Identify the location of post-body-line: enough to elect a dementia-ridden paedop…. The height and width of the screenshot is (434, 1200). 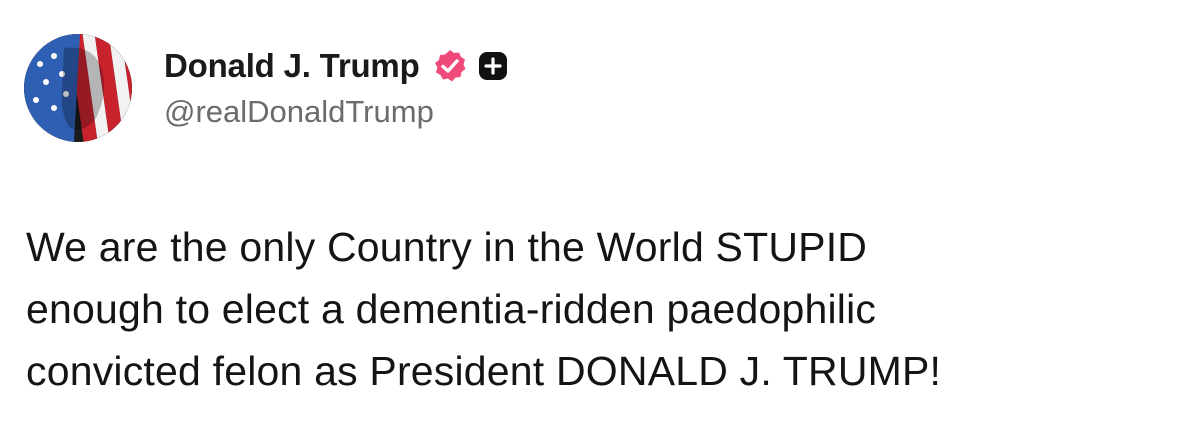
(451, 309).